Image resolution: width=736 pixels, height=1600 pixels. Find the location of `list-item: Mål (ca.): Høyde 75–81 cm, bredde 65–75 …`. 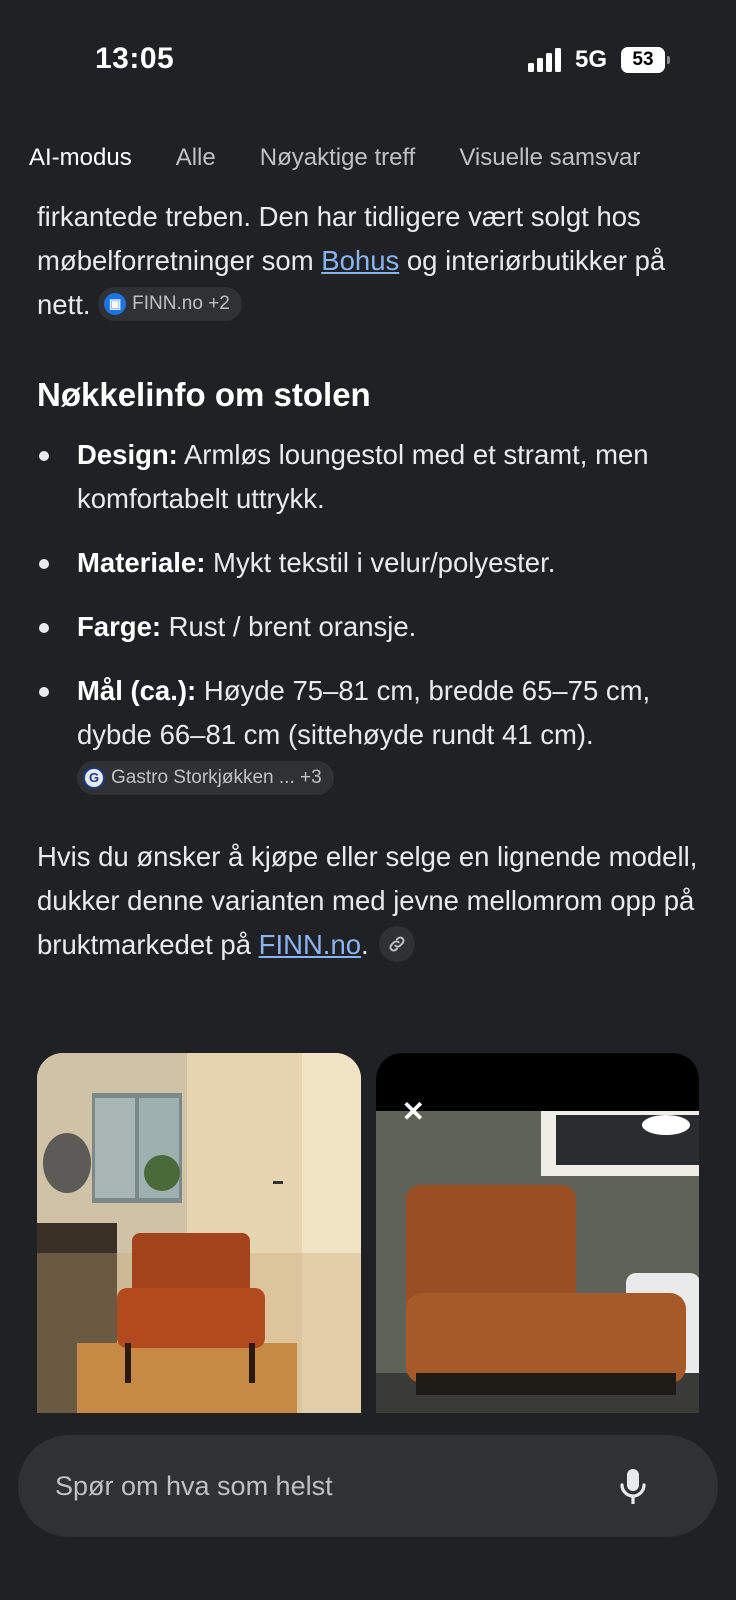

list-item: Mål (ca.): Høyde 75–81 cm, bredde 65–75 … is located at coordinates (372, 735).